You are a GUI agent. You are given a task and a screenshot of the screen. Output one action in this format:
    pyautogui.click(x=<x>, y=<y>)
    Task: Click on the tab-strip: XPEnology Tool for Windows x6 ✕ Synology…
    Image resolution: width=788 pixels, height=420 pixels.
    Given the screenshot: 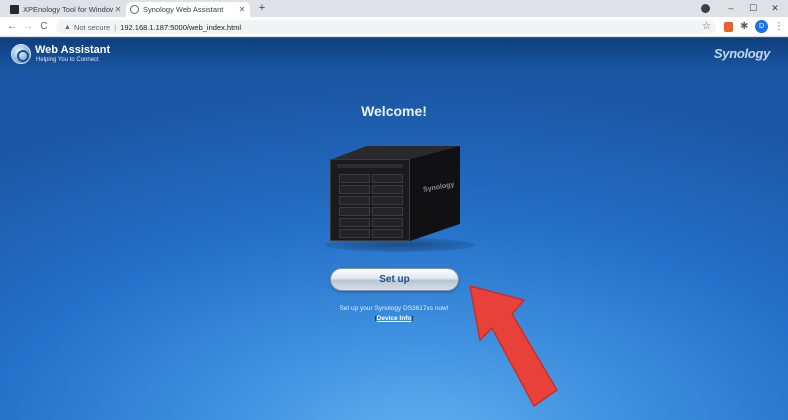 What is the action you would take?
    pyautogui.click(x=394, y=8)
    